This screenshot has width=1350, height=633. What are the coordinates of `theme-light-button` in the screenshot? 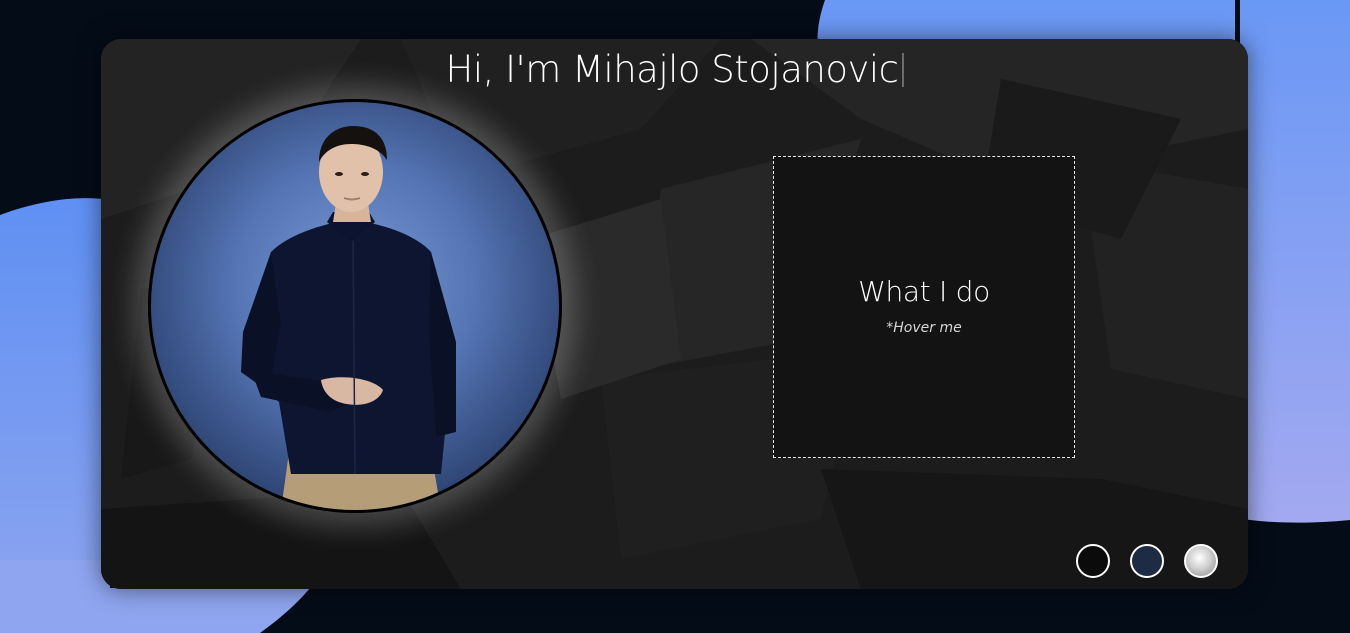 It's located at (1201, 561).